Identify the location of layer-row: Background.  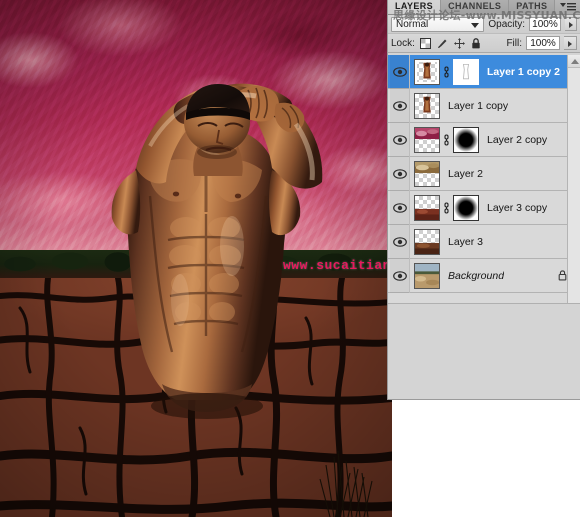
(484, 275).